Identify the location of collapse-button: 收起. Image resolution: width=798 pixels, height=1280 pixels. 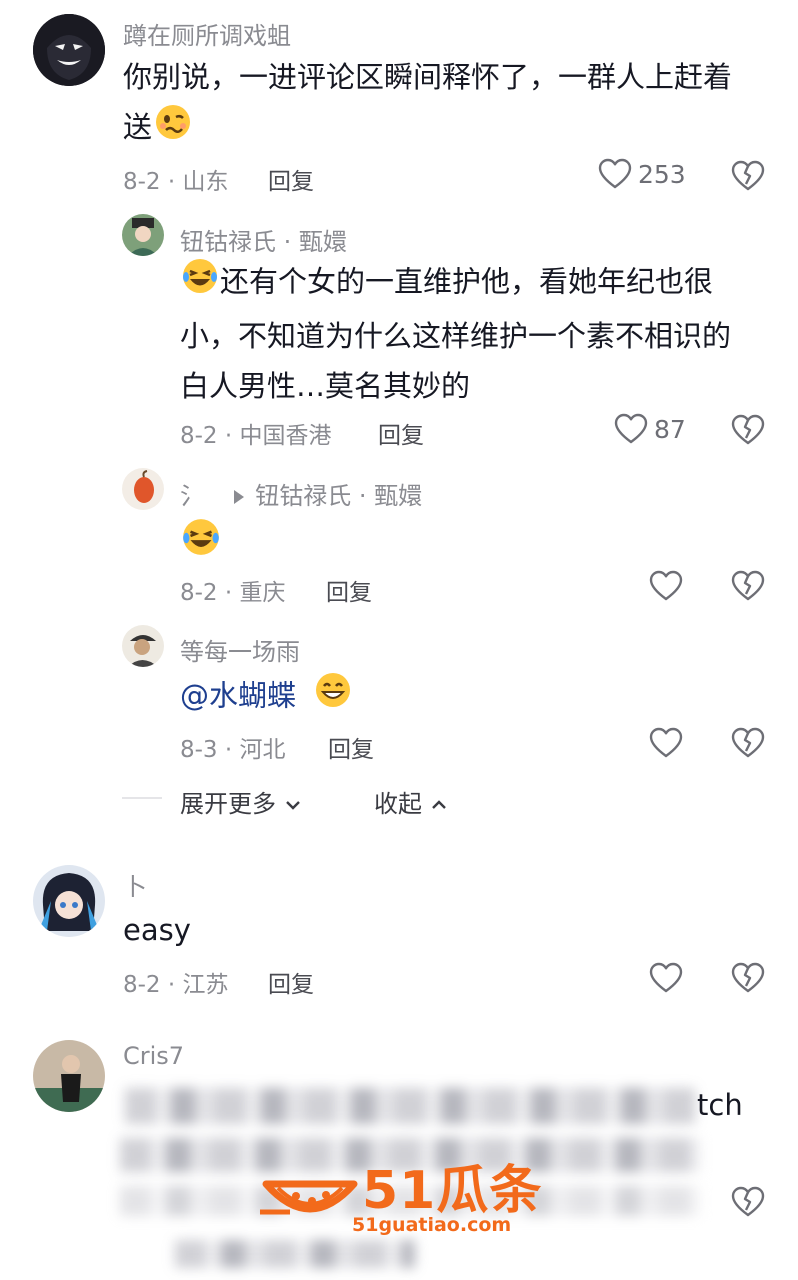
(411, 801).